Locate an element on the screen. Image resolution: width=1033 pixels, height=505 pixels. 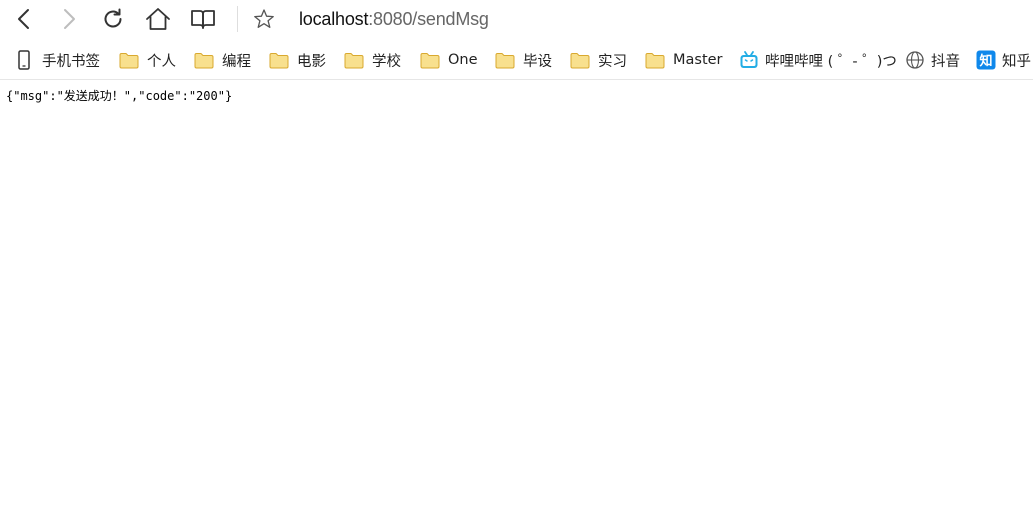
bookmark-label: 实习 is located at coordinates (612, 61).